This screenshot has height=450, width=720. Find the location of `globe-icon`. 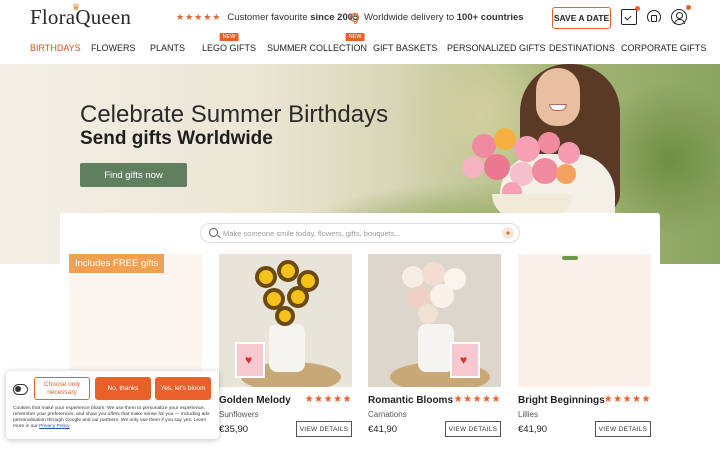

globe-icon is located at coordinates (354, 18).